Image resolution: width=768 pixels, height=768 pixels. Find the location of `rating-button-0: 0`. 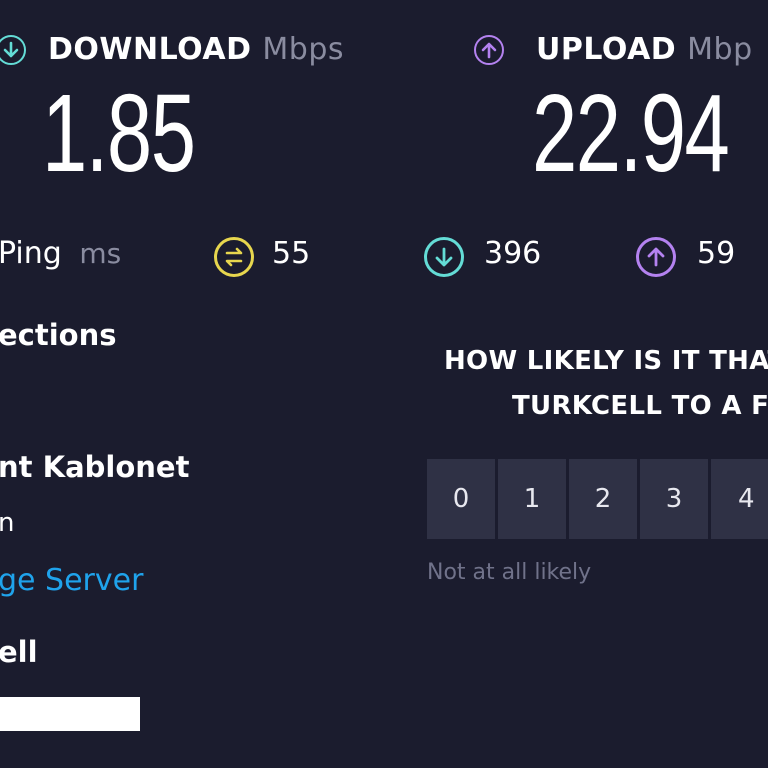

rating-button-0: 0 is located at coordinates (461, 499).